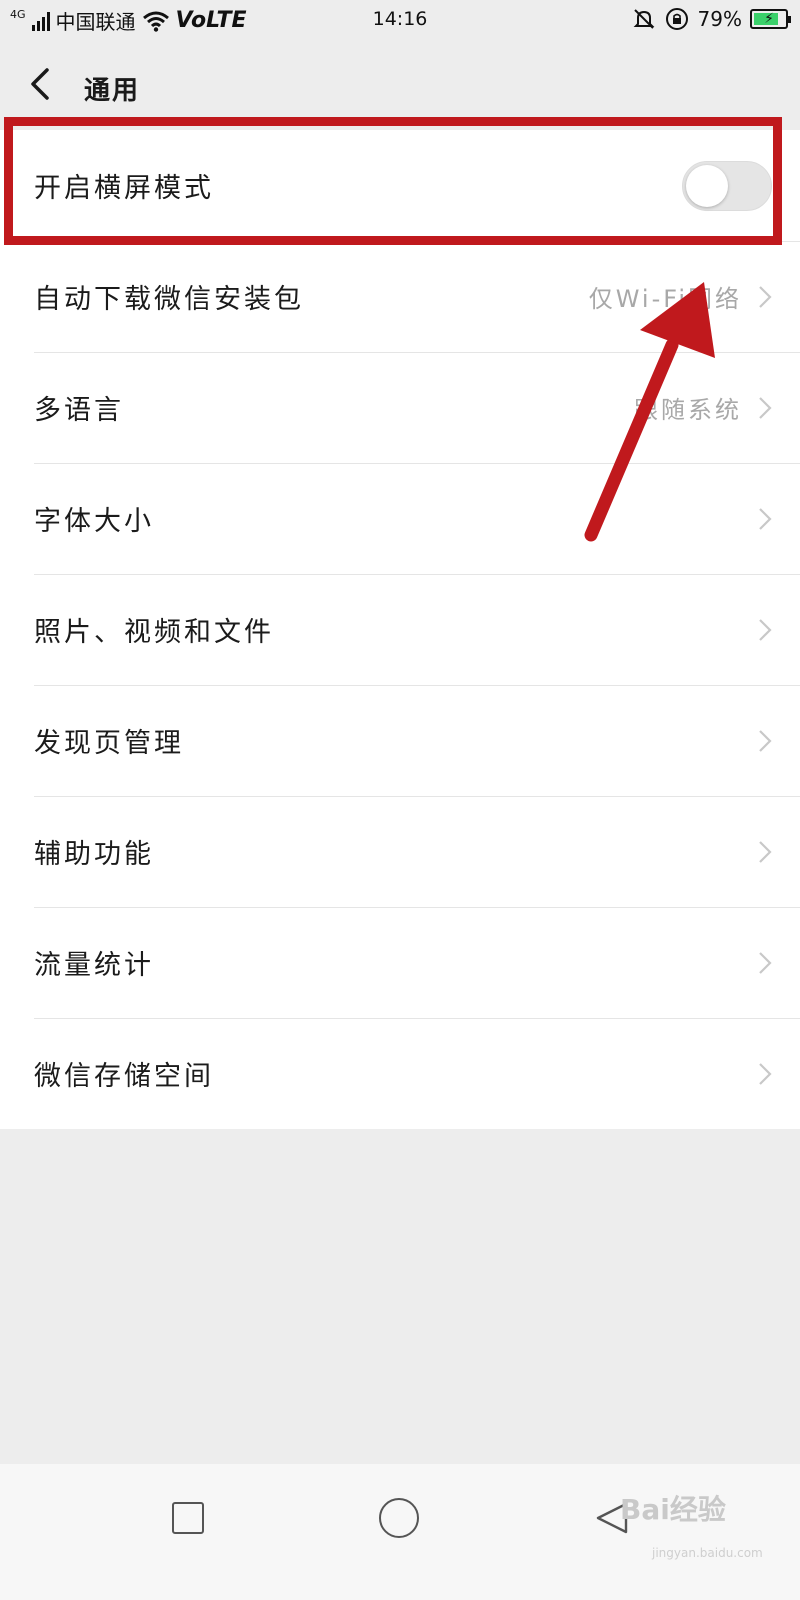 The width and height of the screenshot is (800, 1600). What do you see at coordinates (124, 188) in the screenshot?
I see `landscape-mode-label: 开启横屏模式` at bounding box center [124, 188].